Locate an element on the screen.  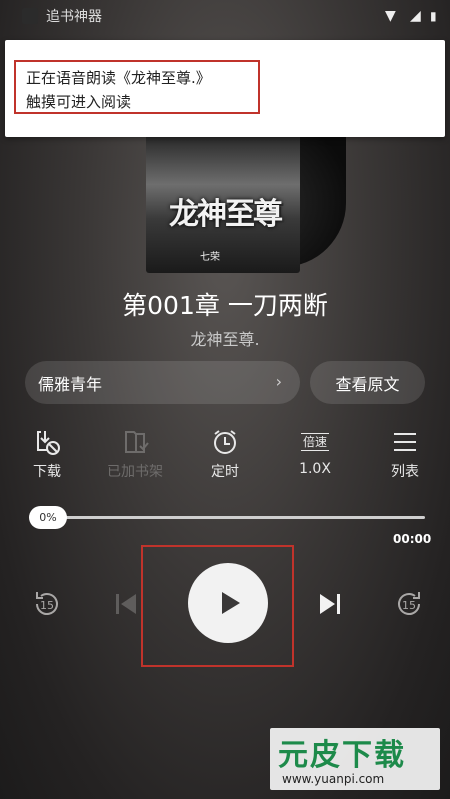
watermark: 元皮下载 www.yuanpi.com is located at coordinates (355, 759).